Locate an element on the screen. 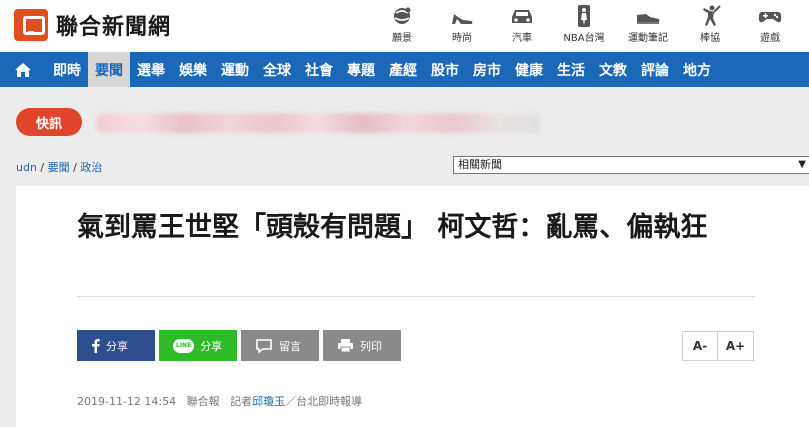 The height and width of the screenshot is (427, 809). line-icon: LINE is located at coordinates (184, 345).